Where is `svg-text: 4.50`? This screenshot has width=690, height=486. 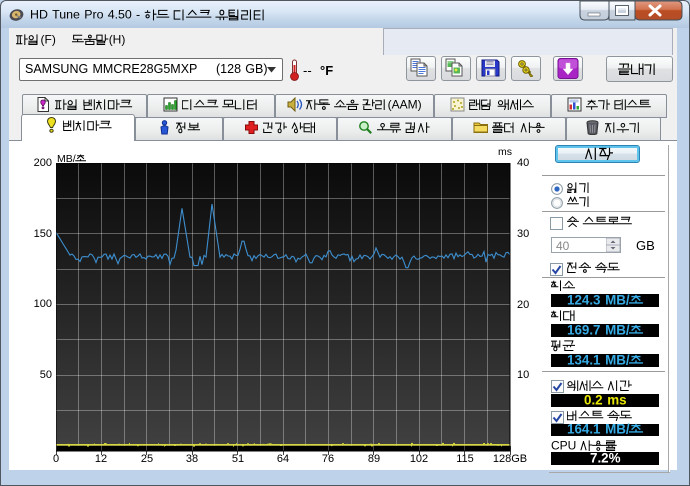 svg-text: 4.50 is located at coordinates (120, 15).